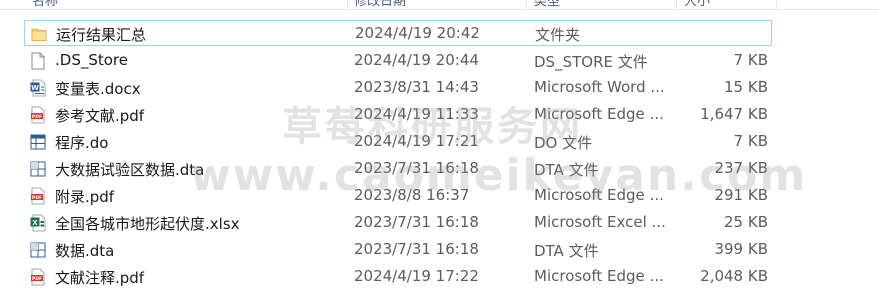  What do you see at coordinates (412, 195) in the screenshot?
I see `file-modified-date: 2023/8/8 16:37` at bounding box center [412, 195].